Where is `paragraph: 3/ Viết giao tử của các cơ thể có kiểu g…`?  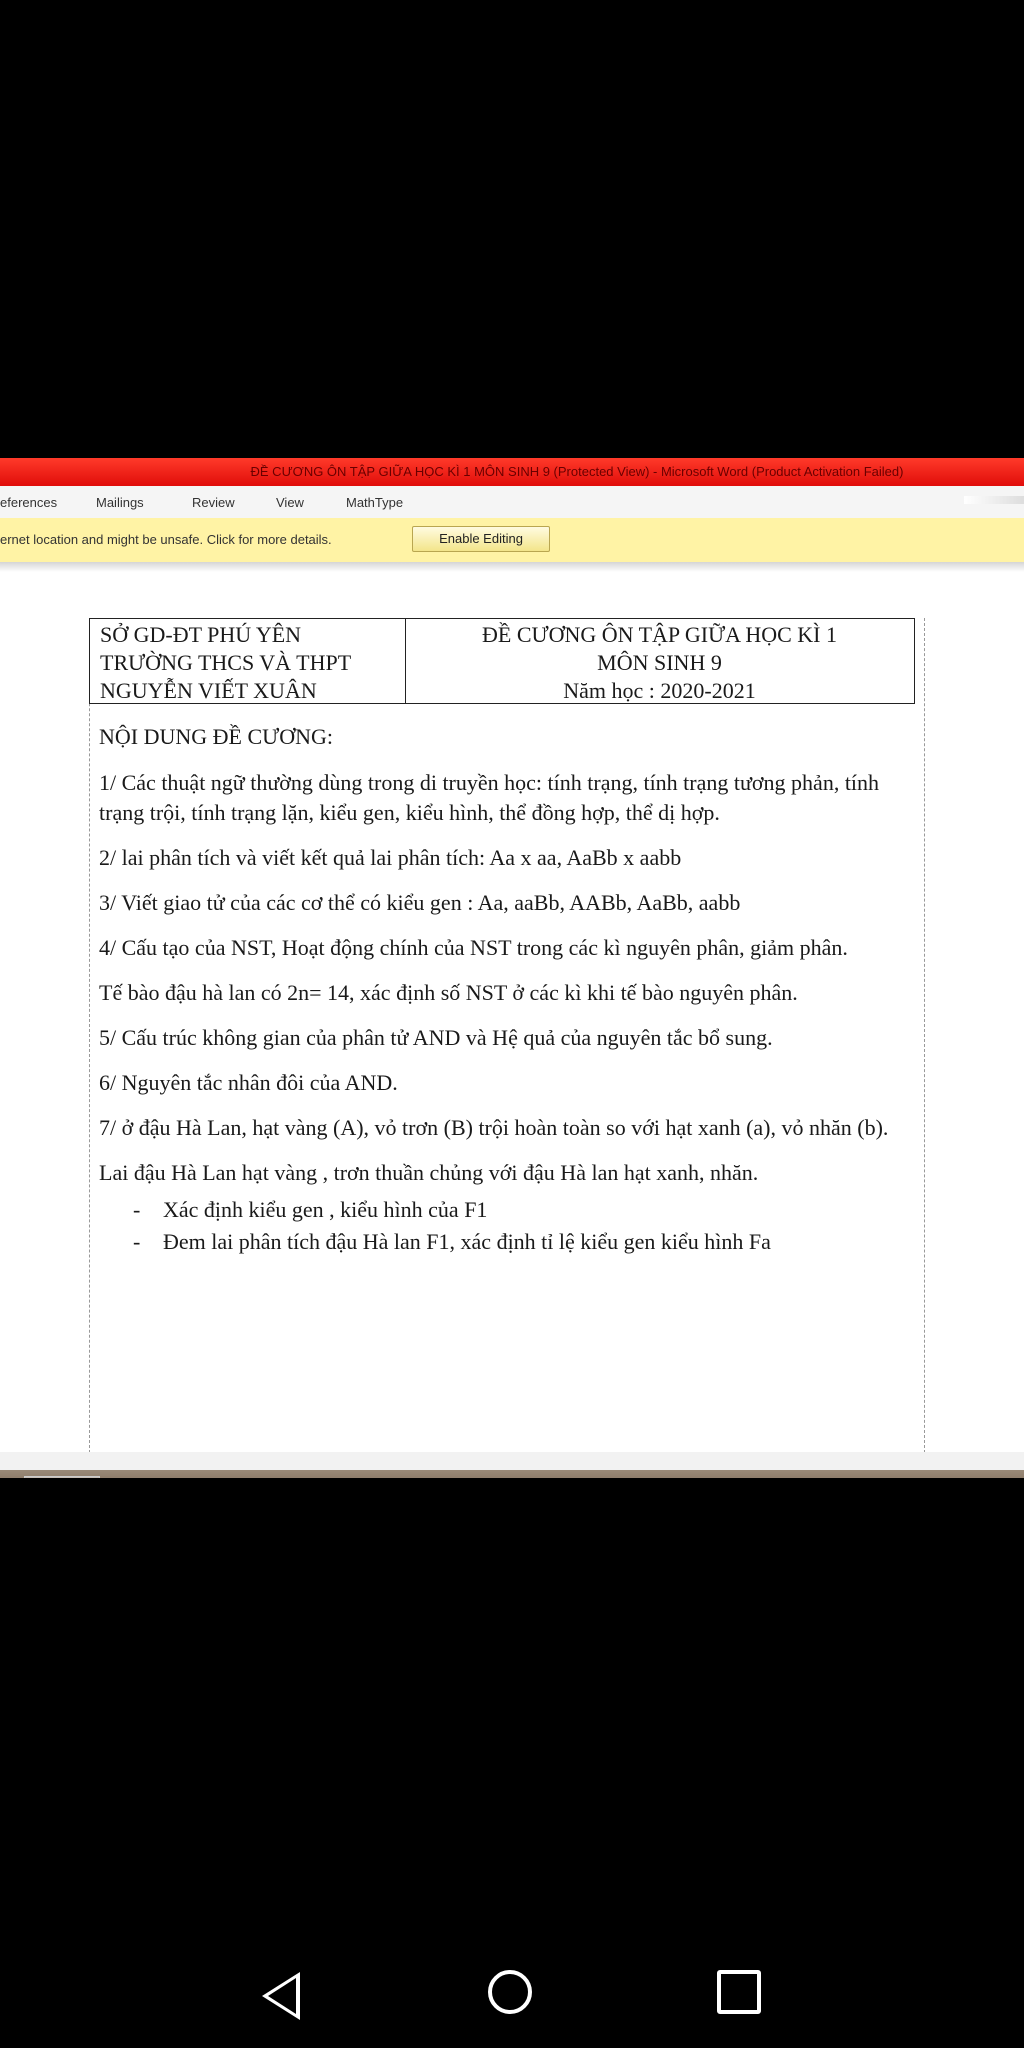
paragraph: 3/ Viết giao tử của các cơ thể có kiểu g… is located at coordinates (420, 902).